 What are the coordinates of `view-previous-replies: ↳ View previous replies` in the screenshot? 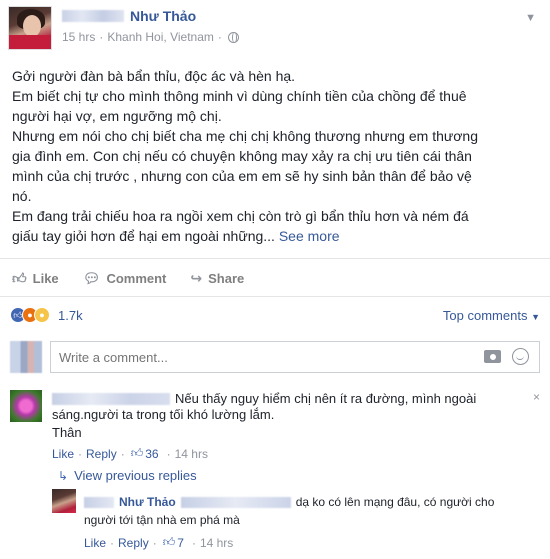 It's located at (127, 475).